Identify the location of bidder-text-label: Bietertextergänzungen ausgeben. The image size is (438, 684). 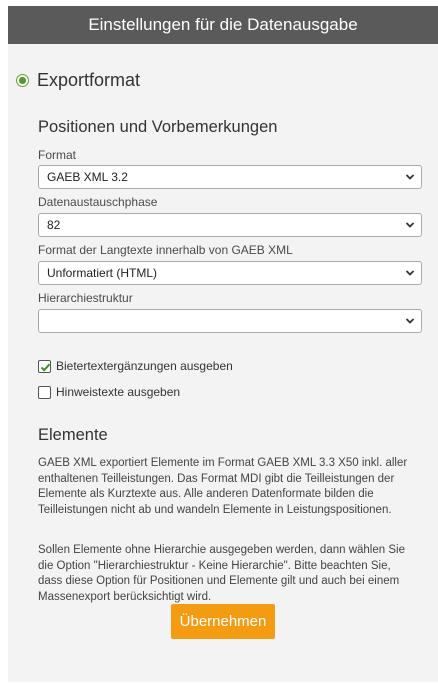
(144, 366).